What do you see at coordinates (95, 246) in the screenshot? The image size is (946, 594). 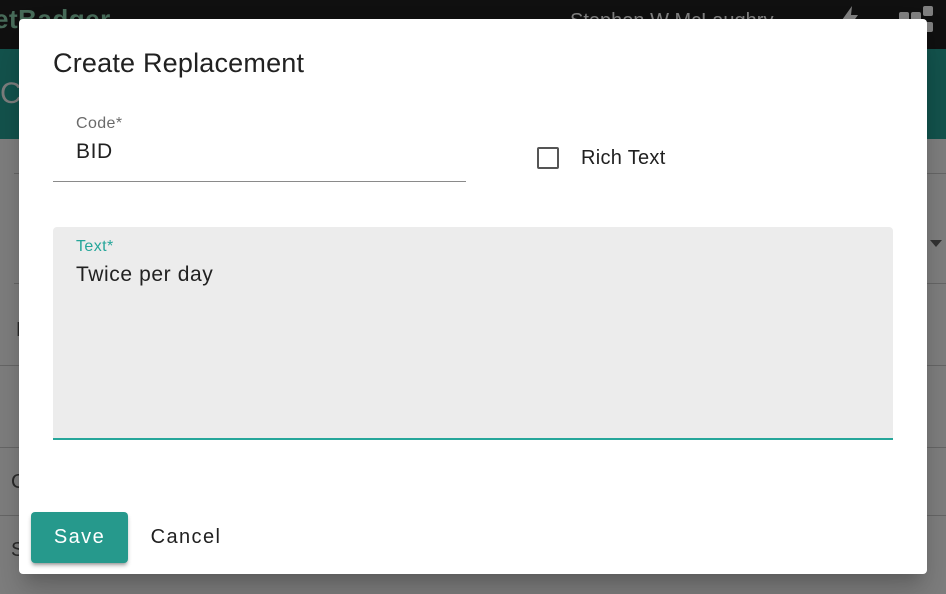 I see `text-label: Text*` at bounding box center [95, 246].